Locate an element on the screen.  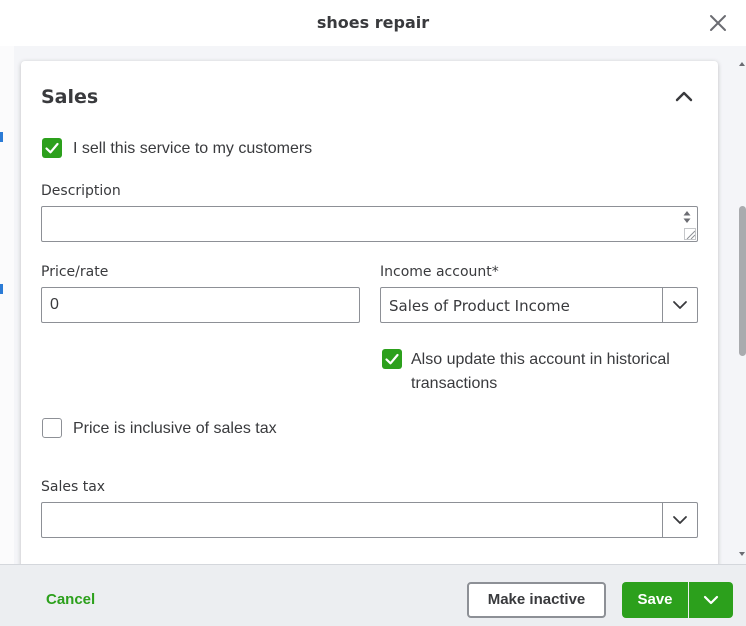
price-inclusive-checkbox is located at coordinates (52, 428).